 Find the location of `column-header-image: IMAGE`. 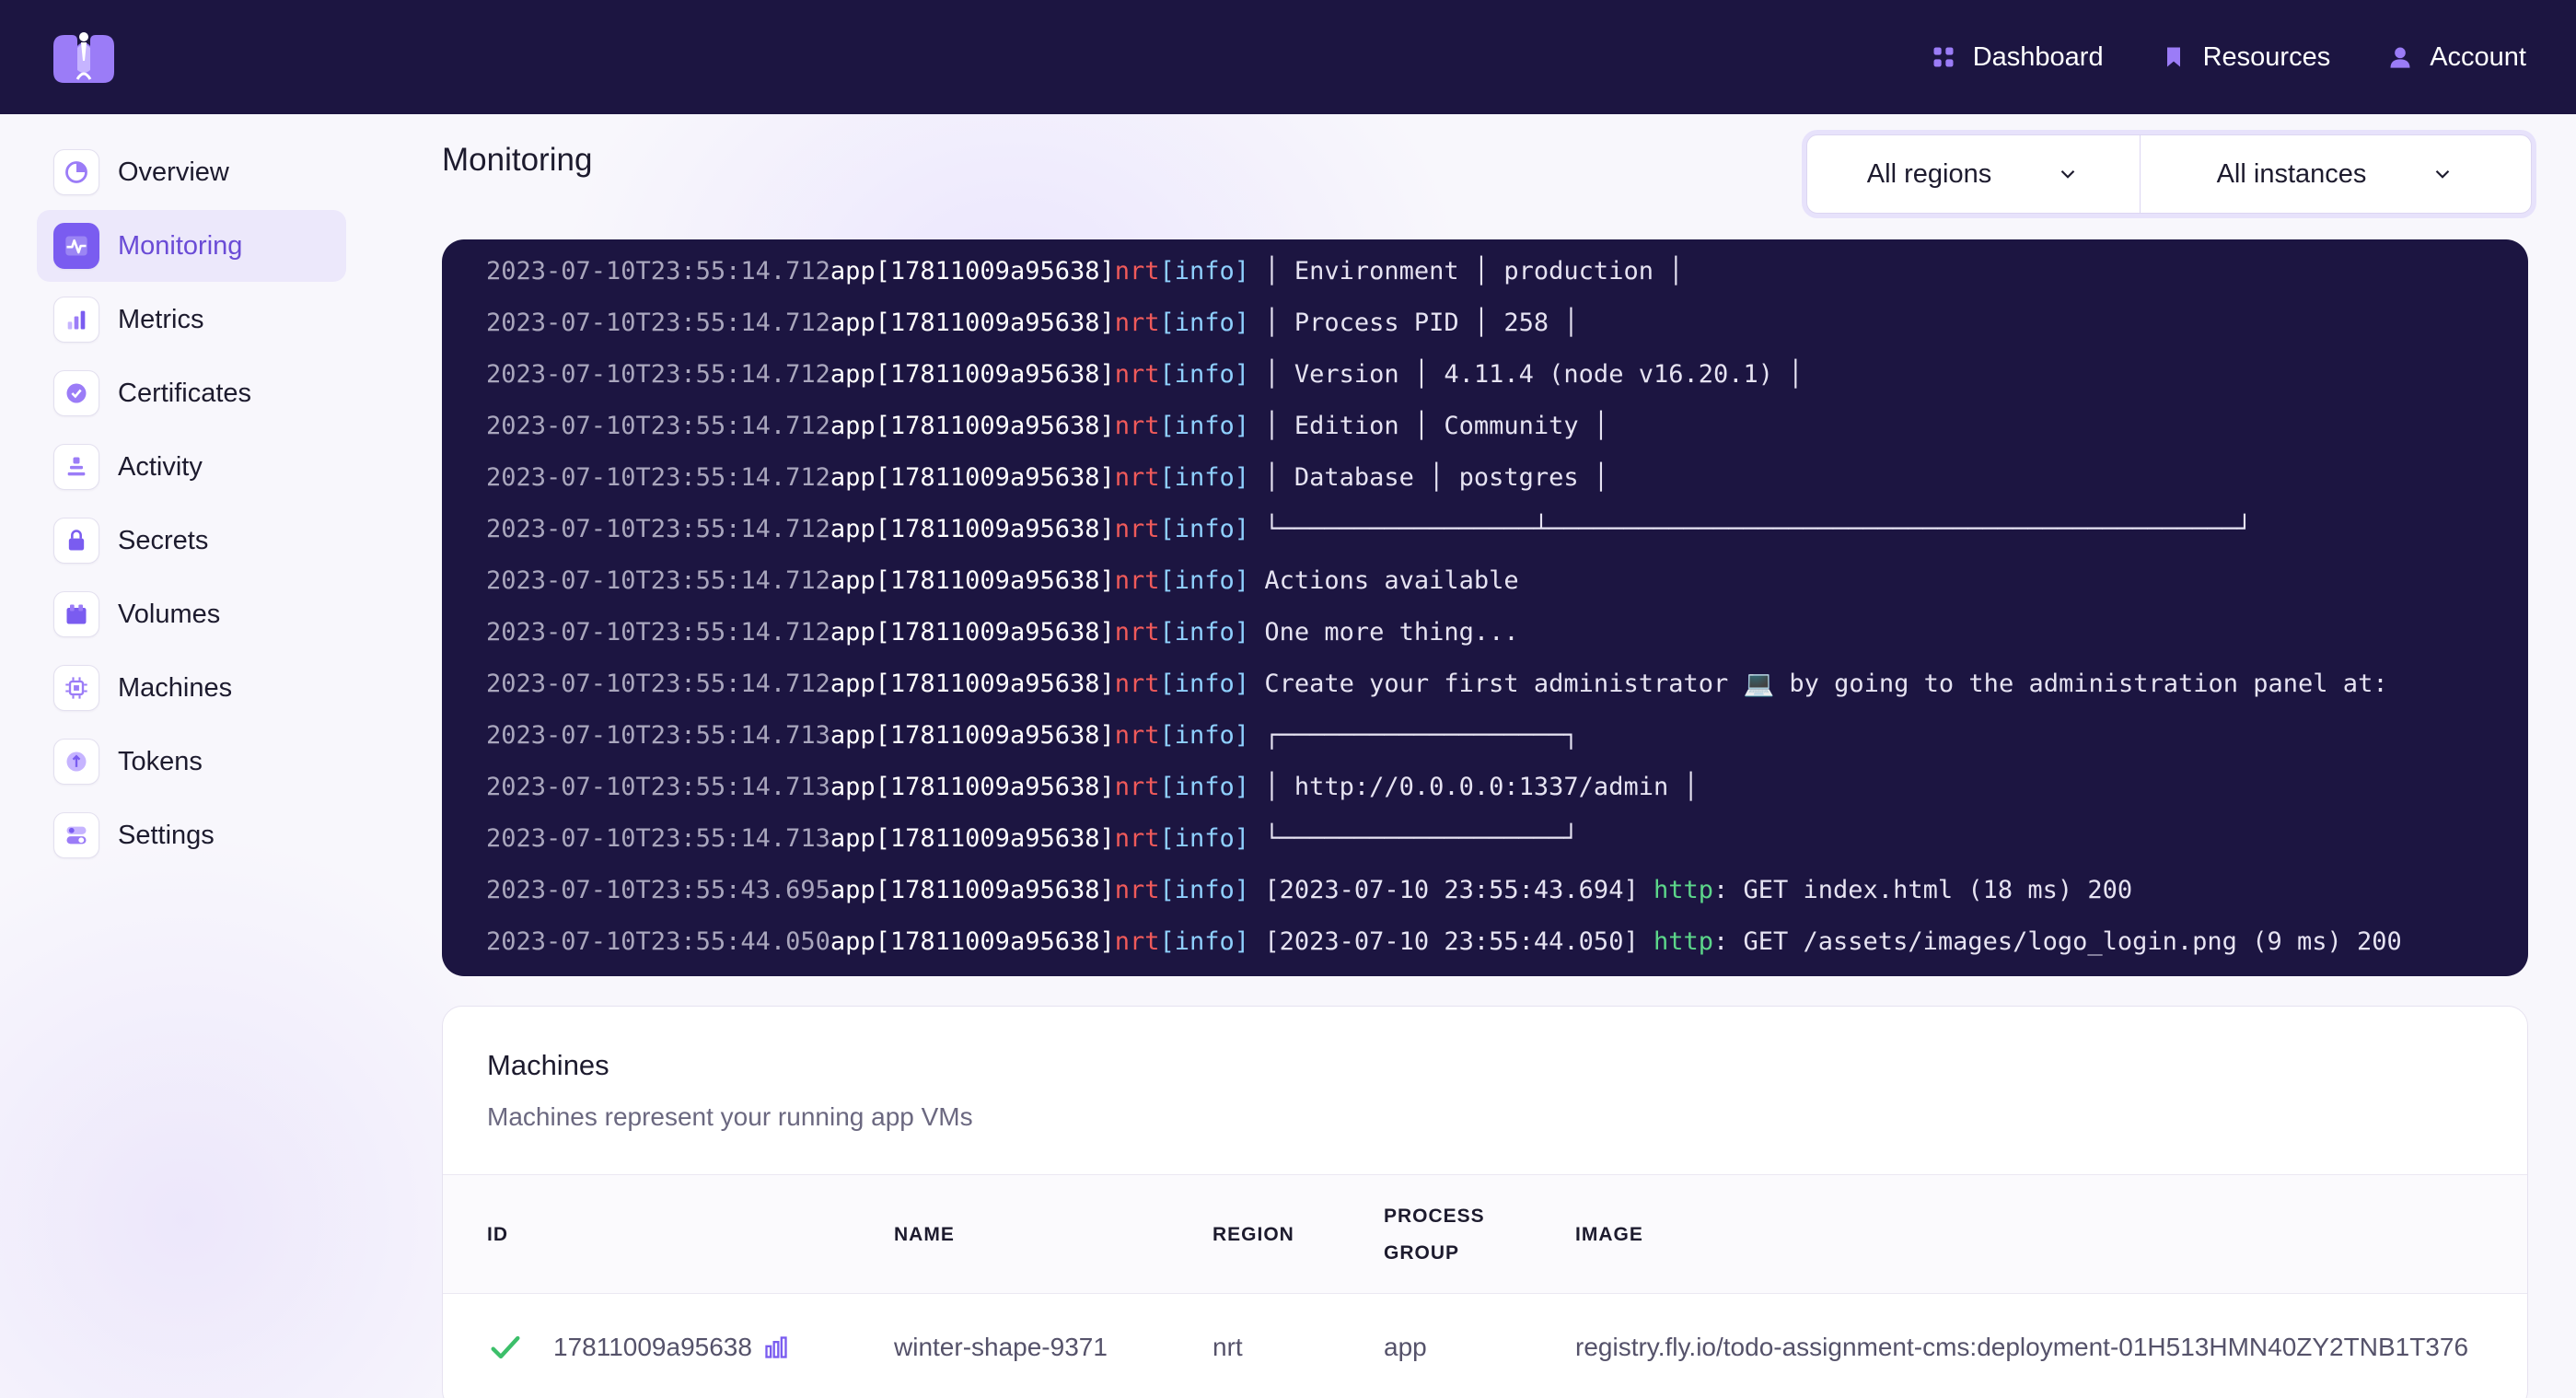

column-header-image: IMAGE is located at coordinates (1609, 1235).